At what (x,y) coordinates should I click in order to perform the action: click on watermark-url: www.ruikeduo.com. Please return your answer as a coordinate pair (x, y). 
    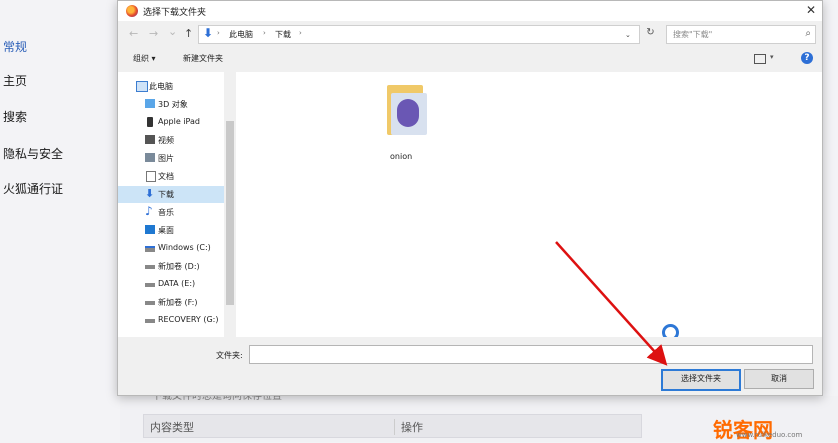
    Looking at the image, I should click on (769, 435).